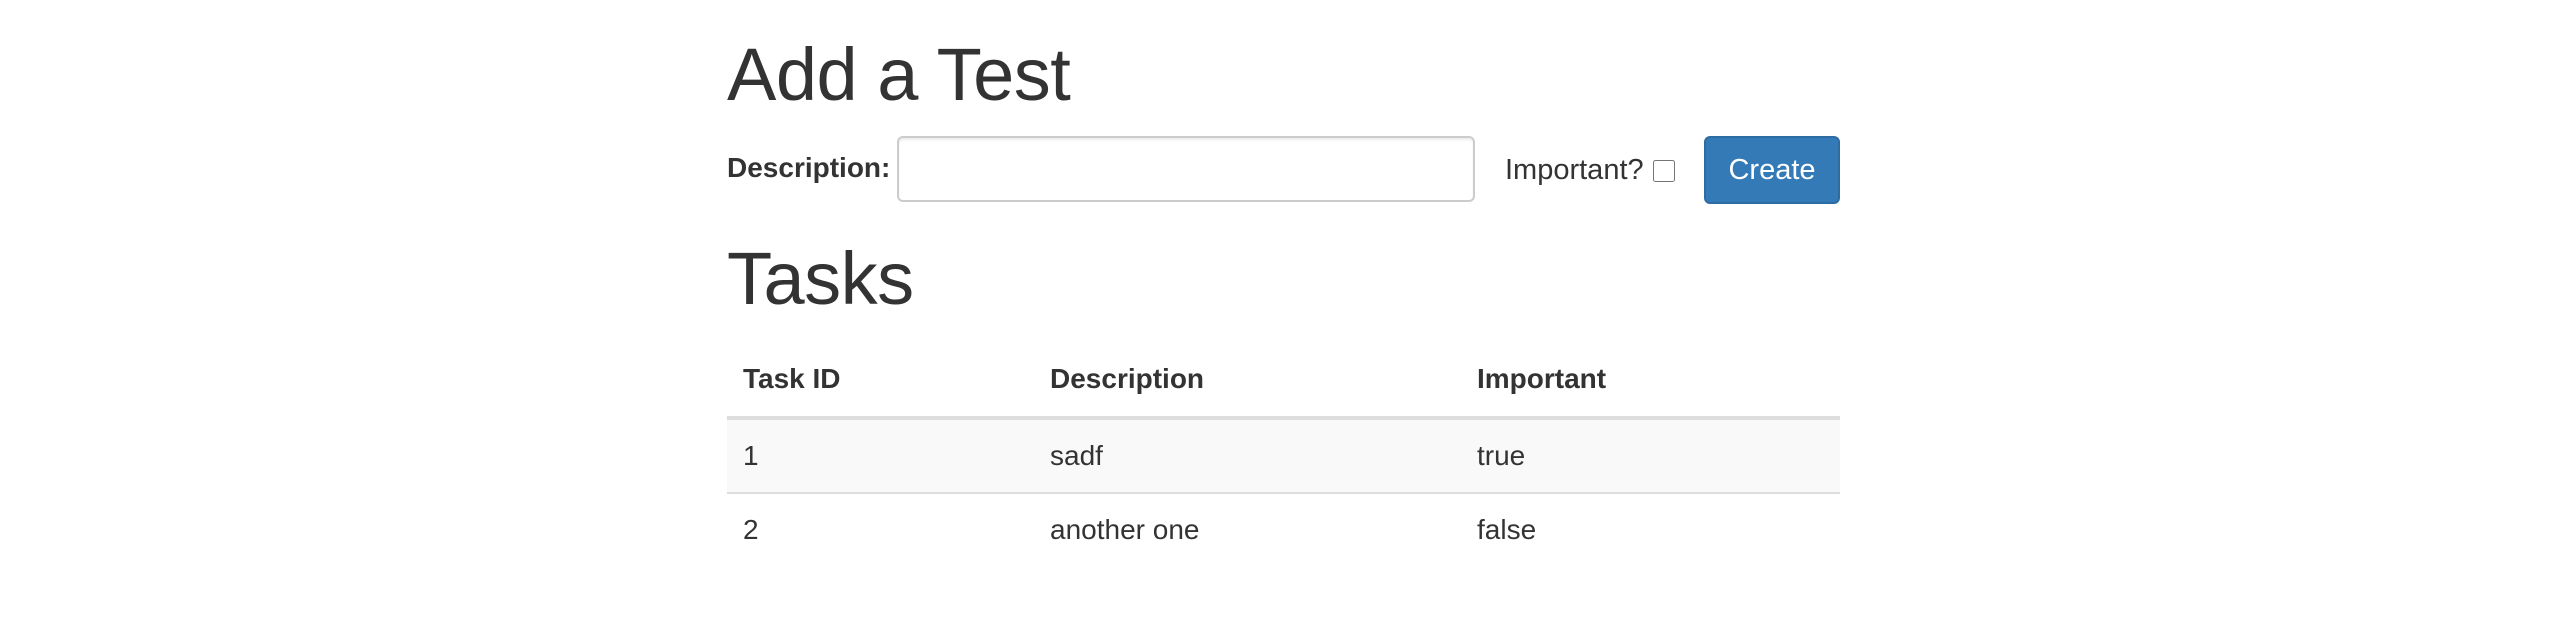 The width and height of the screenshot is (2560, 638). I want to click on column-header-description: Description, so click(1247, 381).